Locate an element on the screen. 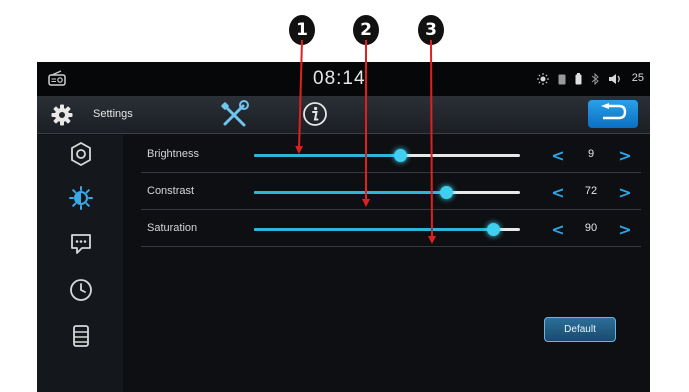 The height and width of the screenshot is (392, 689). bluetooth-icon is located at coordinates (595, 81).